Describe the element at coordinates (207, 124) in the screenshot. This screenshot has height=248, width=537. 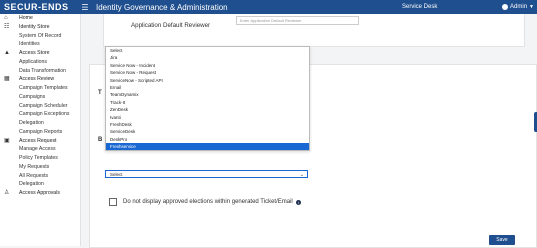
I see `dropdown-option: FreshDesk` at that location.